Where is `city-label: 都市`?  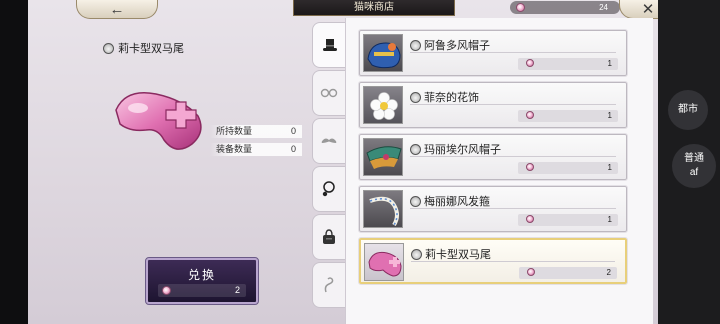
city-label: 都市 is located at coordinates (688, 109).